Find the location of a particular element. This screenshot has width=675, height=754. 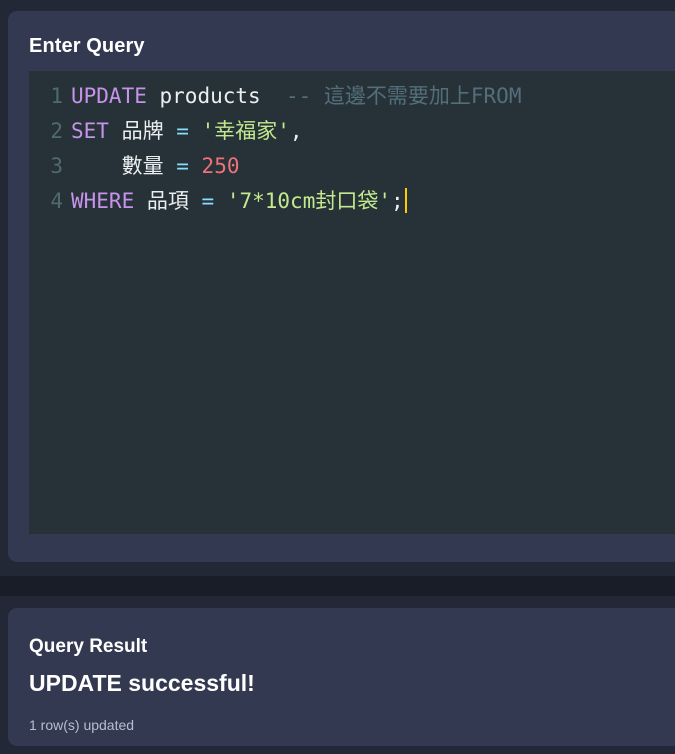

query-result-message: UPDATE successful! is located at coordinates (142, 683).